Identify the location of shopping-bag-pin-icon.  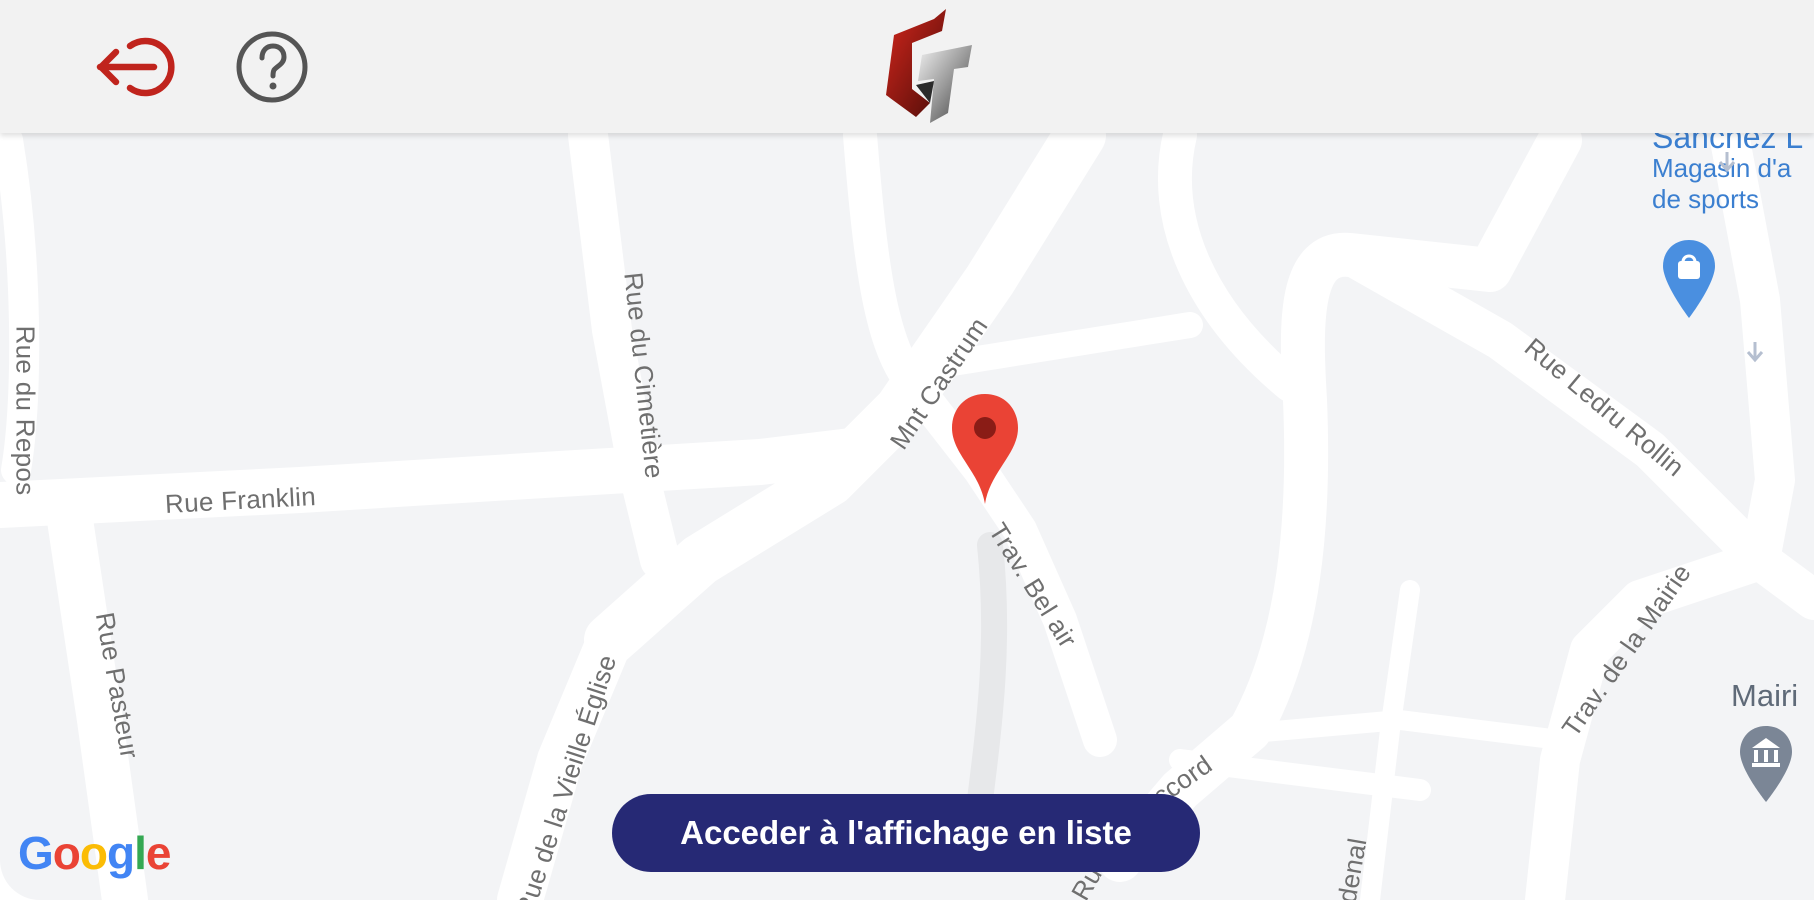
(1689, 279).